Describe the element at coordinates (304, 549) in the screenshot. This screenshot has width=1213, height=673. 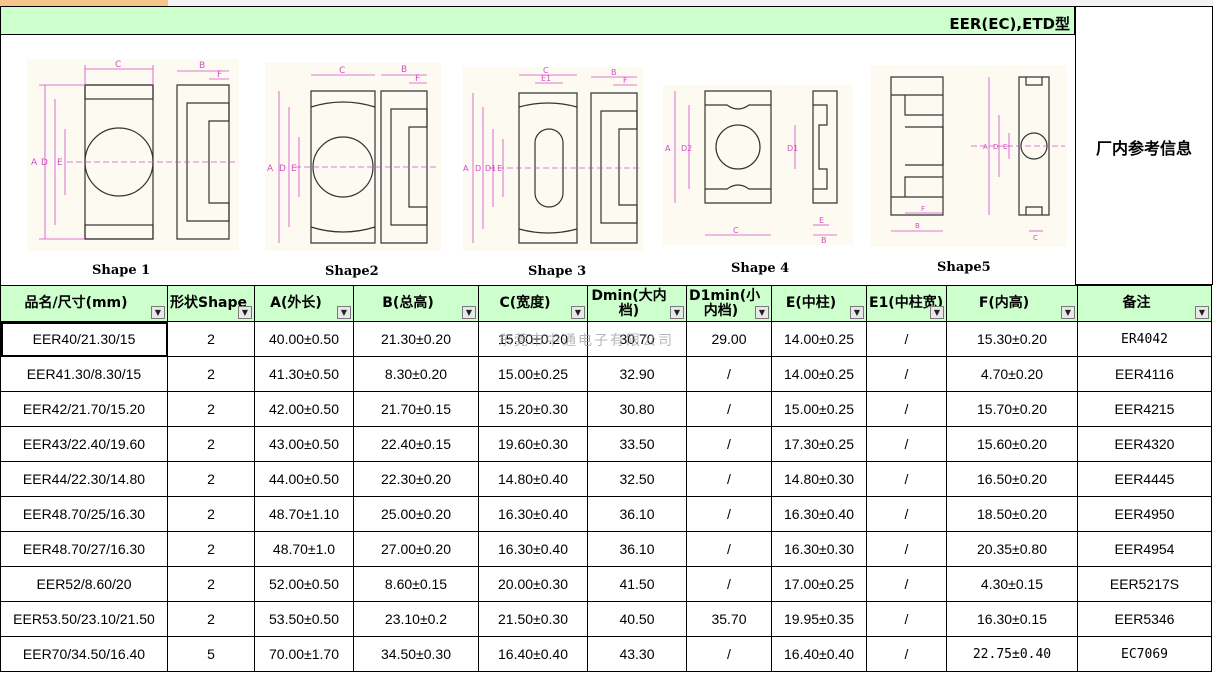
I see `cell-a: 48.70±1.0` at that location.